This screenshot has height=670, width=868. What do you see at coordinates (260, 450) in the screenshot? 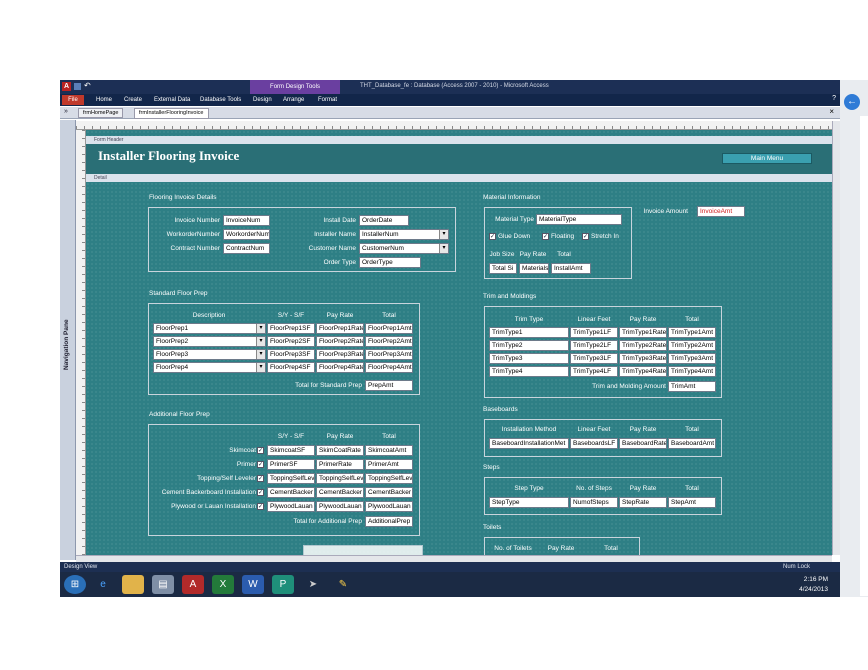
I see `skimcoat-checkbox: ✓` at bounding box center [260, 450].